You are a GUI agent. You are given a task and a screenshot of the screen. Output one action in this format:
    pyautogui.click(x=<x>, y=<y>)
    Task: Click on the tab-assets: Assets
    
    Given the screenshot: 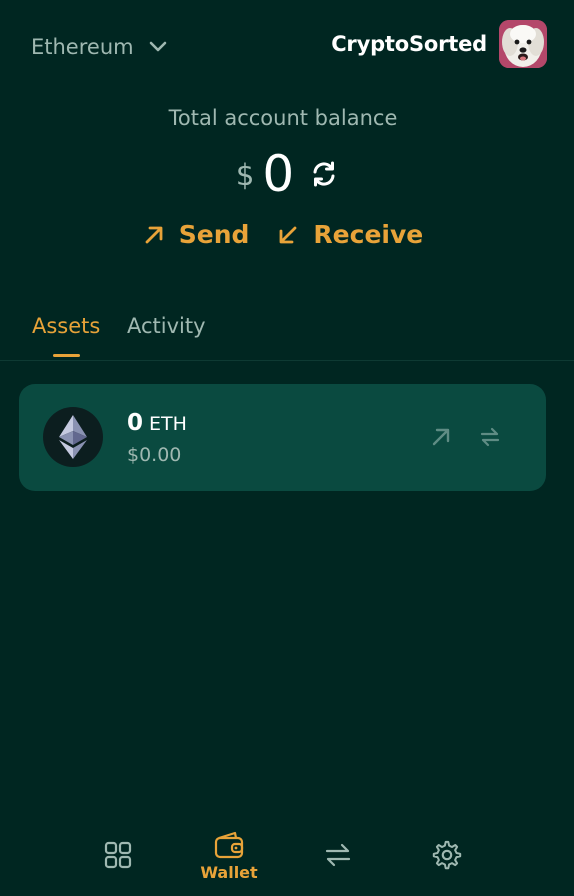 What is the action you would take?
    pyautogui.click(x=66, y=326)
    